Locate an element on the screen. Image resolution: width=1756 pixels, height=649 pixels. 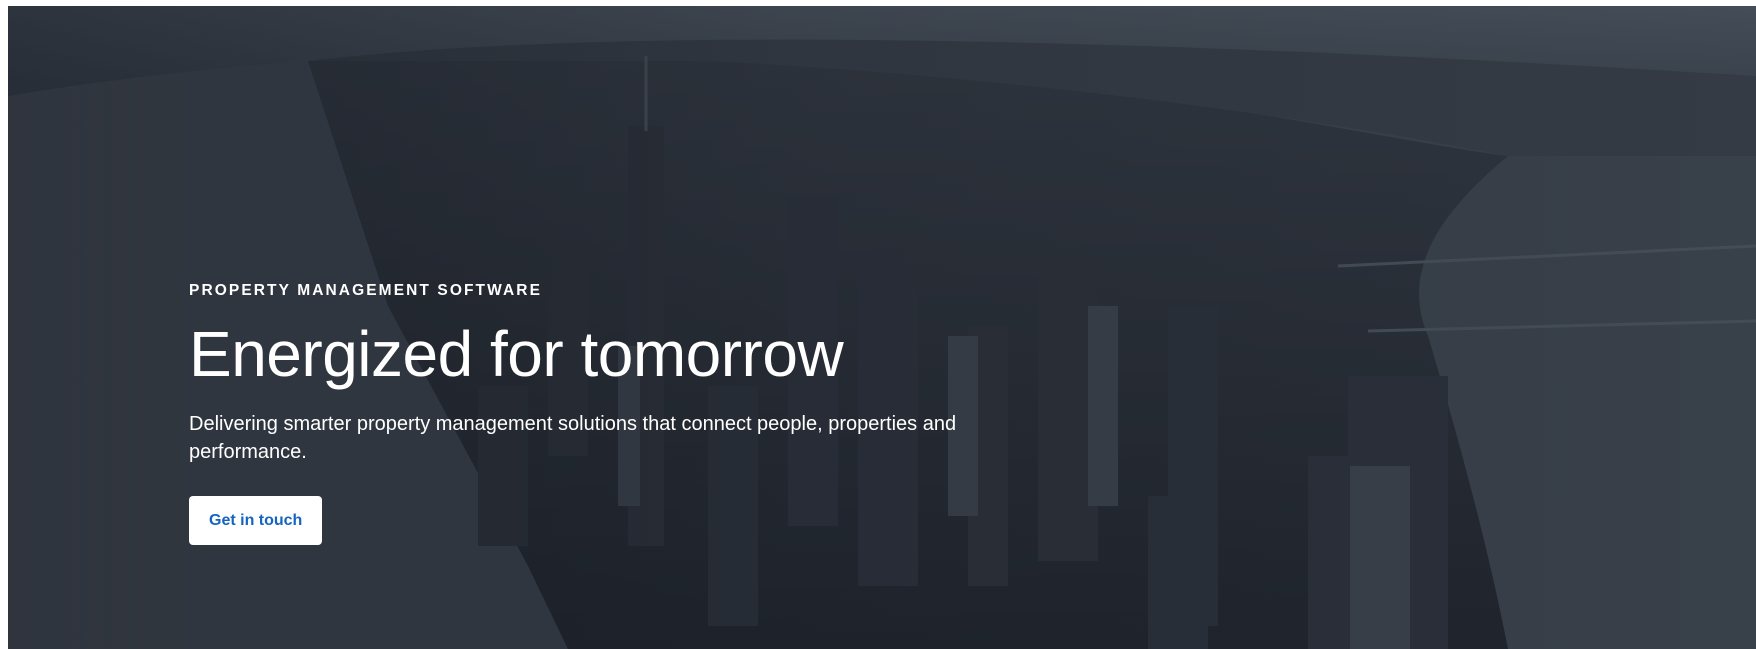
hero-headline: Energized for tomorrow is located at coordinates (516, 354).